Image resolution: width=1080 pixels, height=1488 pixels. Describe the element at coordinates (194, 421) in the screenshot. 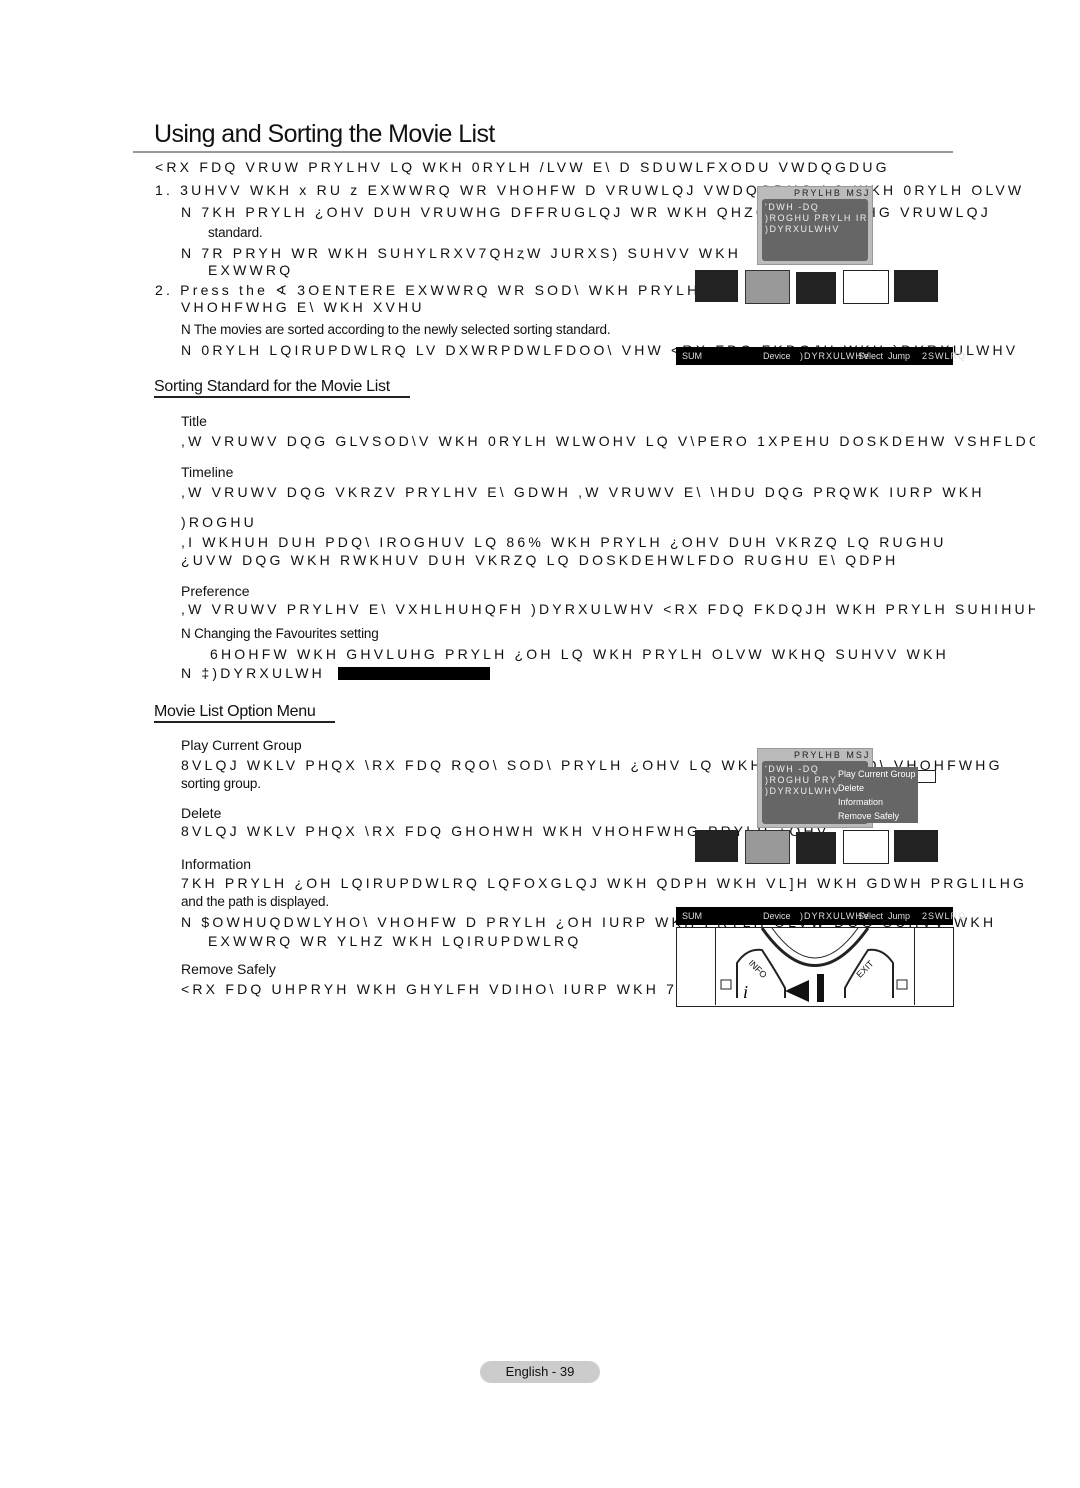

I see `sort-title-label: Title` at that location.